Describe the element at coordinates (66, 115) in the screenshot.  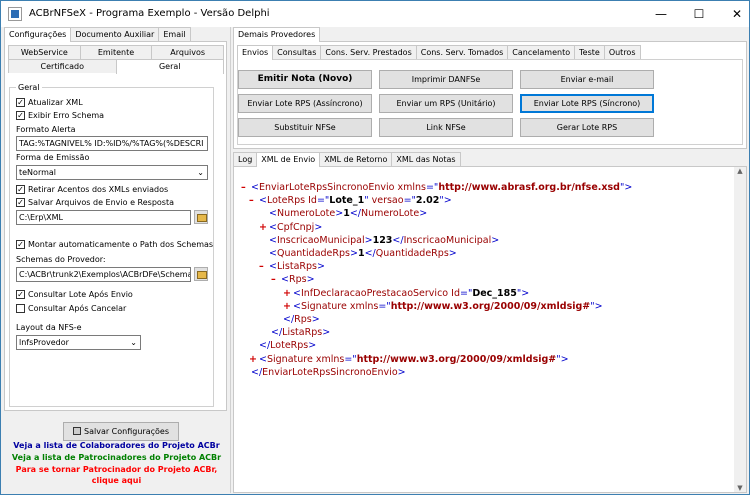
I see `exibir-erro-label: Exibir Erro Schema` at that location.